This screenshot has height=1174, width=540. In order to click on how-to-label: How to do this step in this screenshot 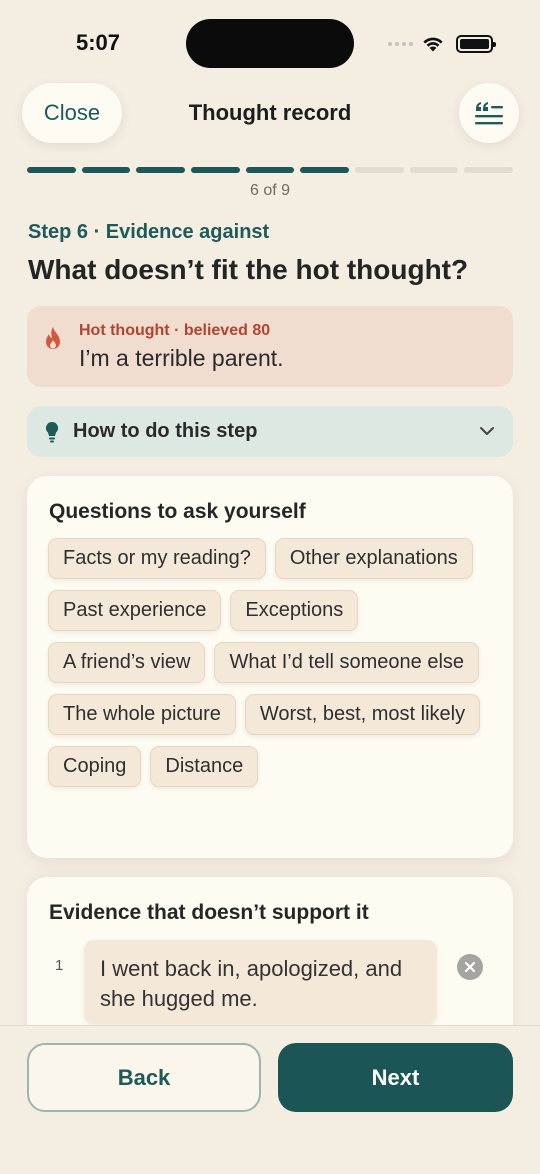, I will do `click(165, 431)`.